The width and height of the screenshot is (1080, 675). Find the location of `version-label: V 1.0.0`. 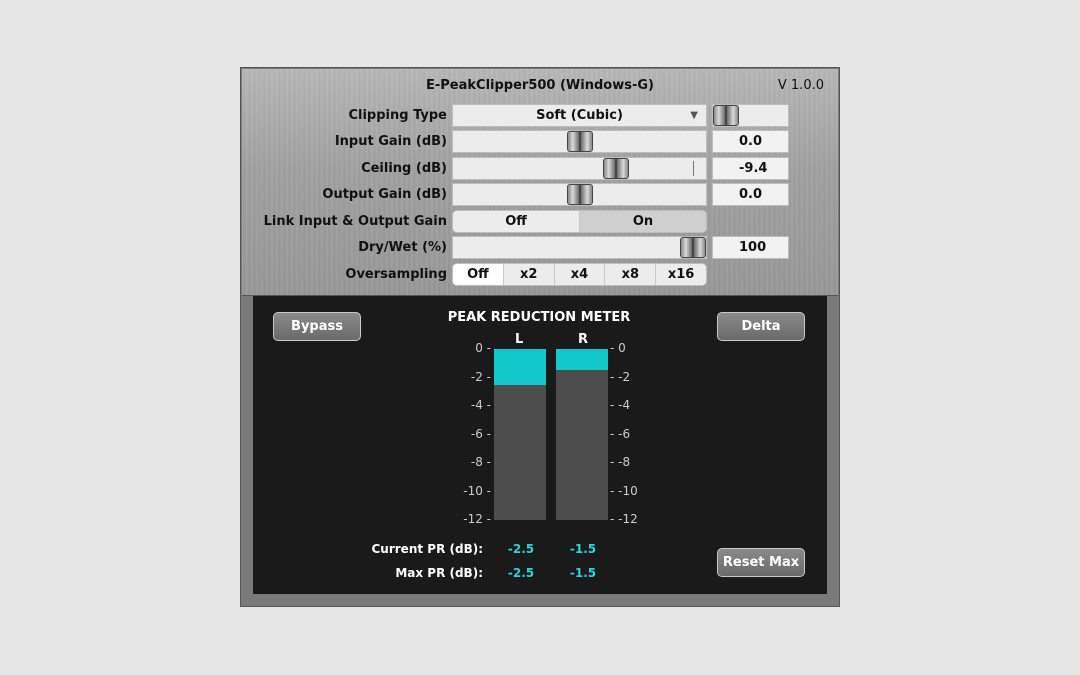

version-label: V 1.0.0 is located at coordinates (800, 85).